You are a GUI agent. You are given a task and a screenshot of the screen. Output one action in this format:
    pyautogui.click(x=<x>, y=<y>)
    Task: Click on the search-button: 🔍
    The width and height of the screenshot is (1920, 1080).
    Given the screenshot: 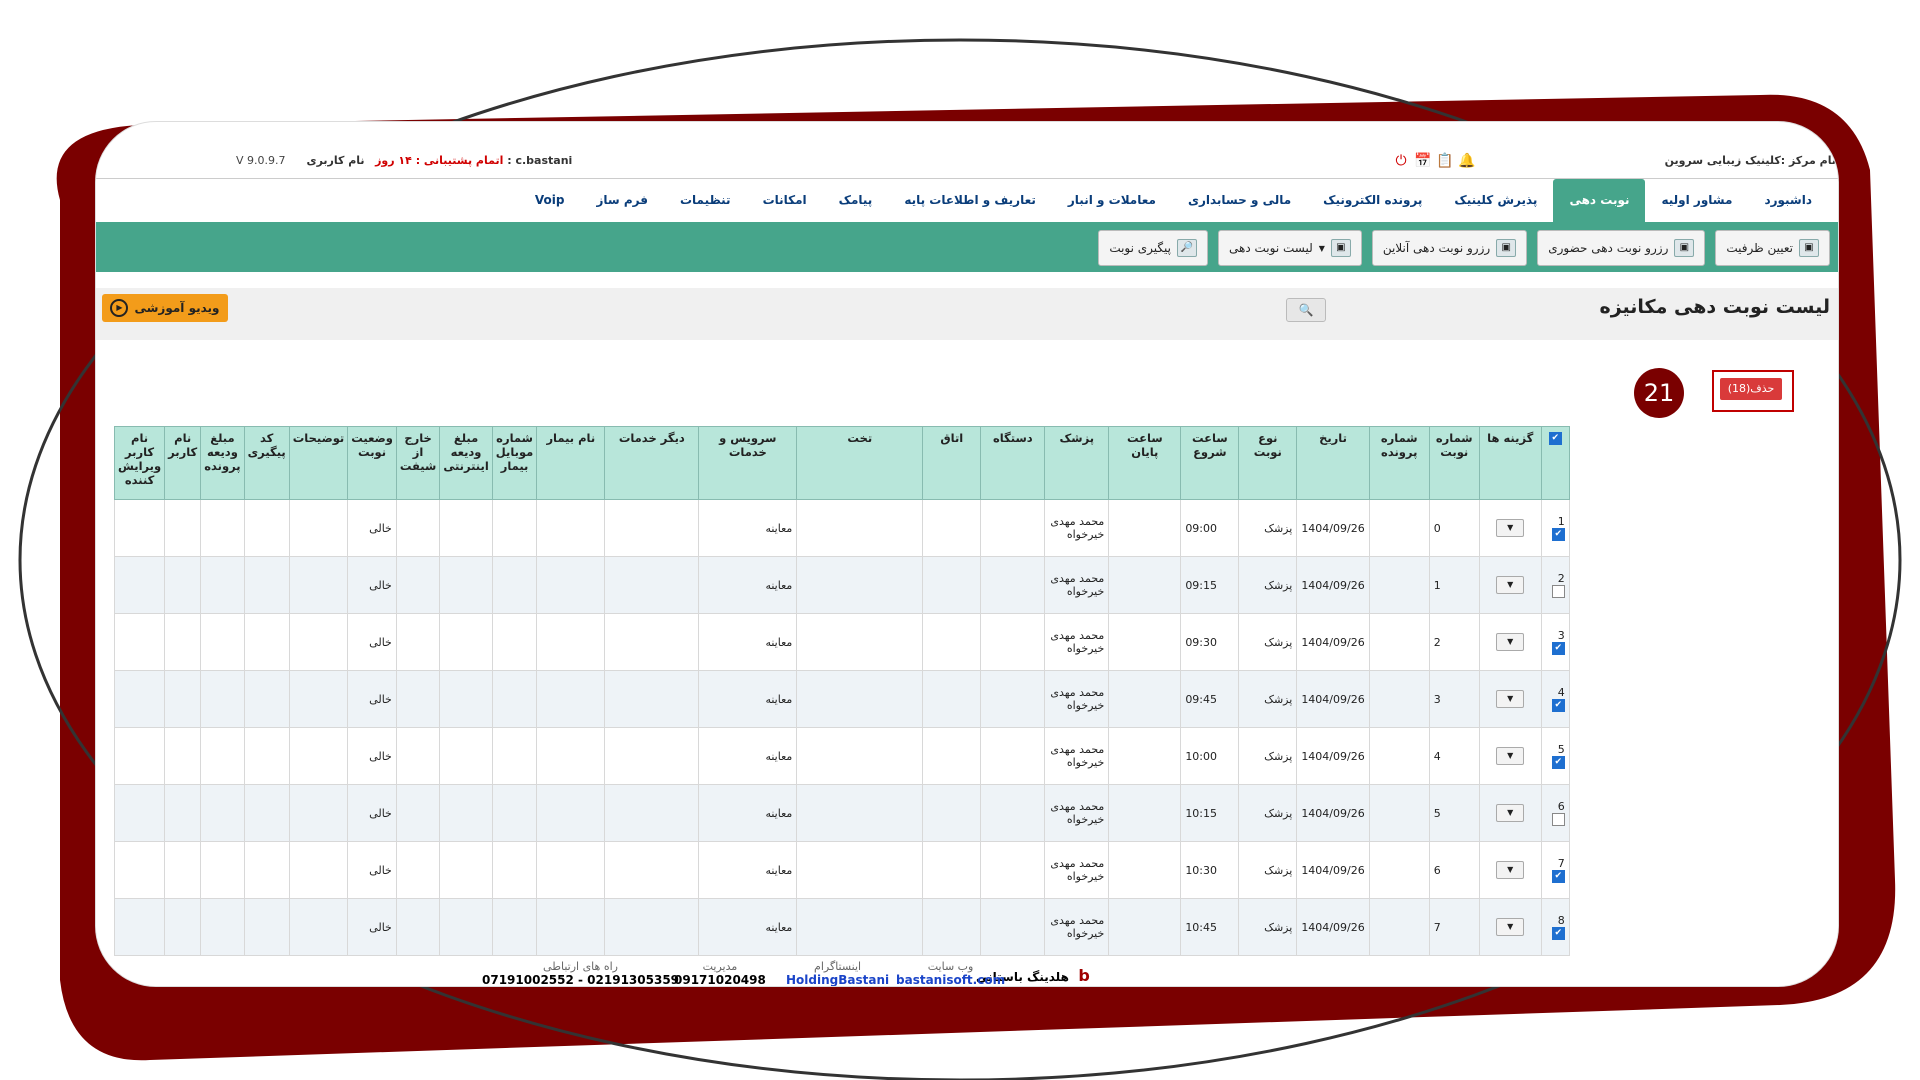 What is the action you would take?
    pyautogui.click(x=1306, y=310)
    